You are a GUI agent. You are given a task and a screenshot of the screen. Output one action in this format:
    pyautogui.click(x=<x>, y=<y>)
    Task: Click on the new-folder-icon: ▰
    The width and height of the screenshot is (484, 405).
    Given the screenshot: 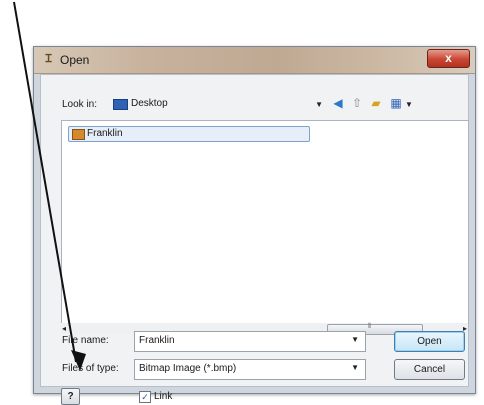 What is the action you would take?
    pyautogui.click(x=376, y=103)
    